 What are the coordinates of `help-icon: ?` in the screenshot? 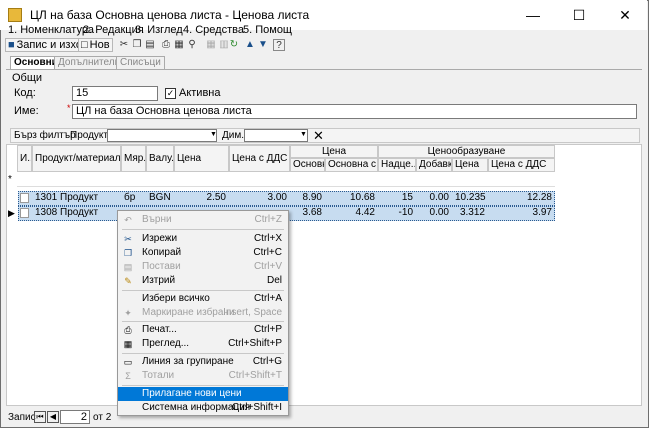 It's located at (279, 45).